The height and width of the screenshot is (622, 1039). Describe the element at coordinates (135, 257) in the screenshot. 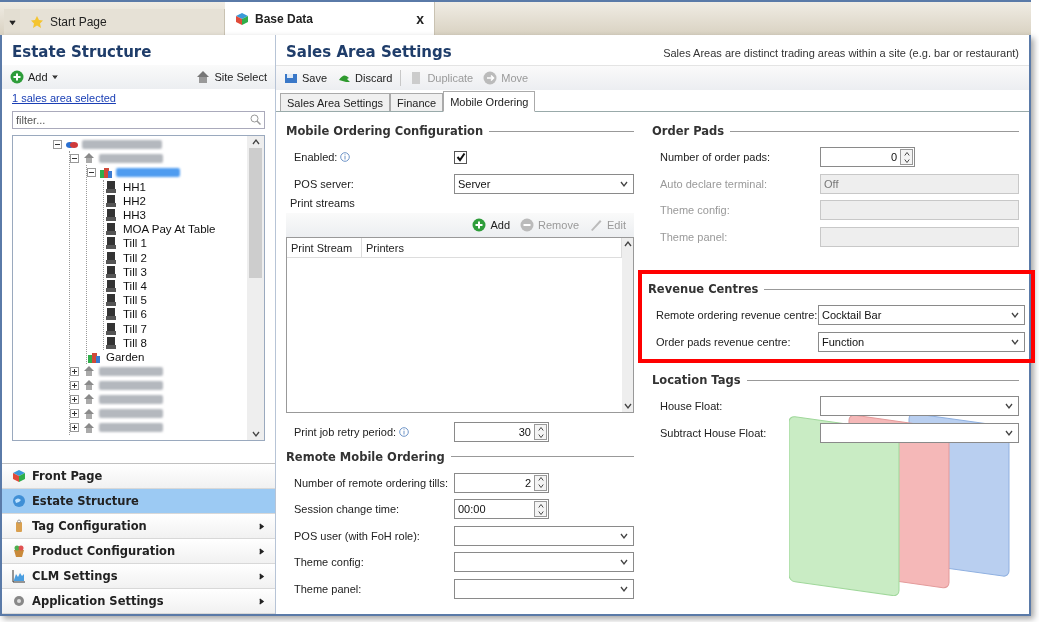

I see `tree-item: Till 2` at that location.